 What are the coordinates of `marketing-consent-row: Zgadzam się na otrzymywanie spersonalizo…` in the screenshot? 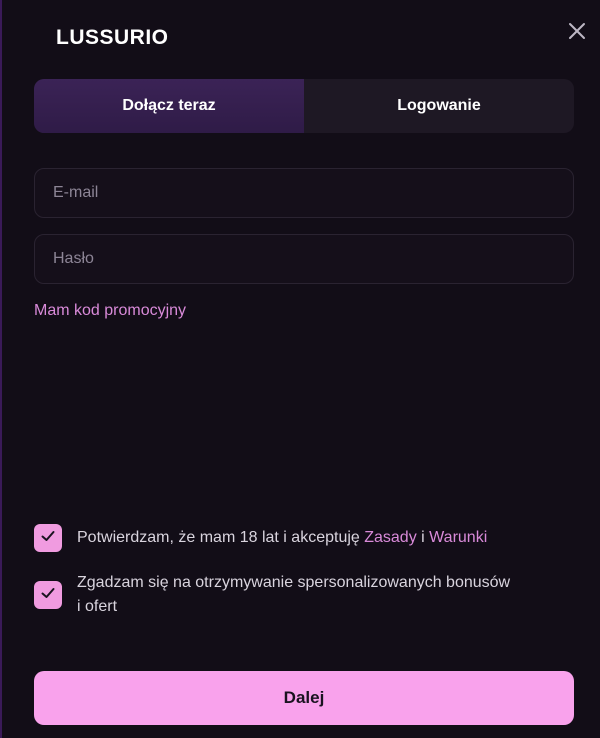 It's located at (304, 595).